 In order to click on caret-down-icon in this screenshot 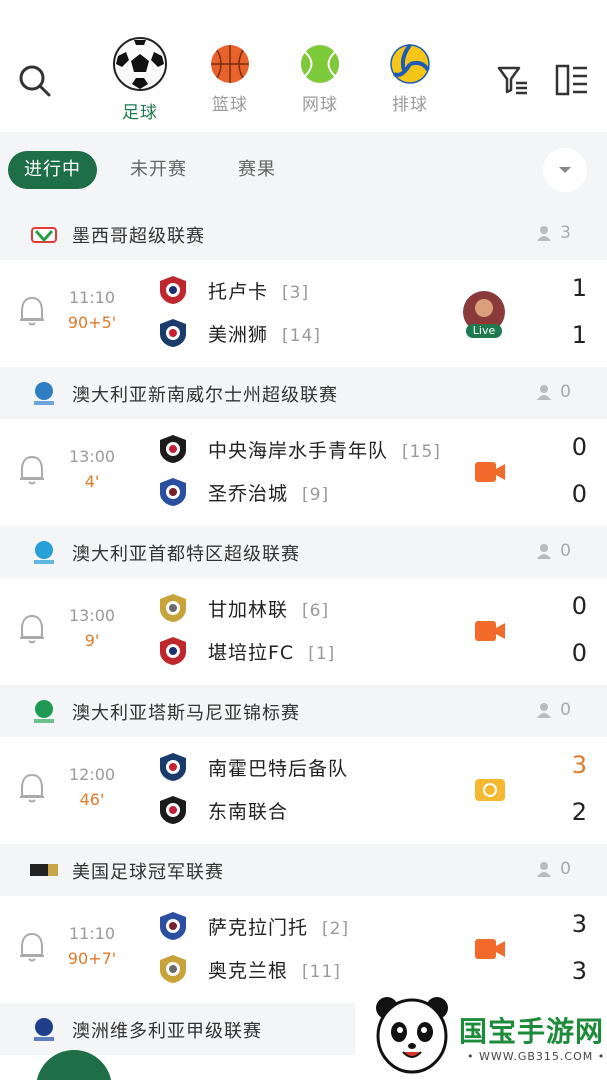, I will do `click(565, 170)`.